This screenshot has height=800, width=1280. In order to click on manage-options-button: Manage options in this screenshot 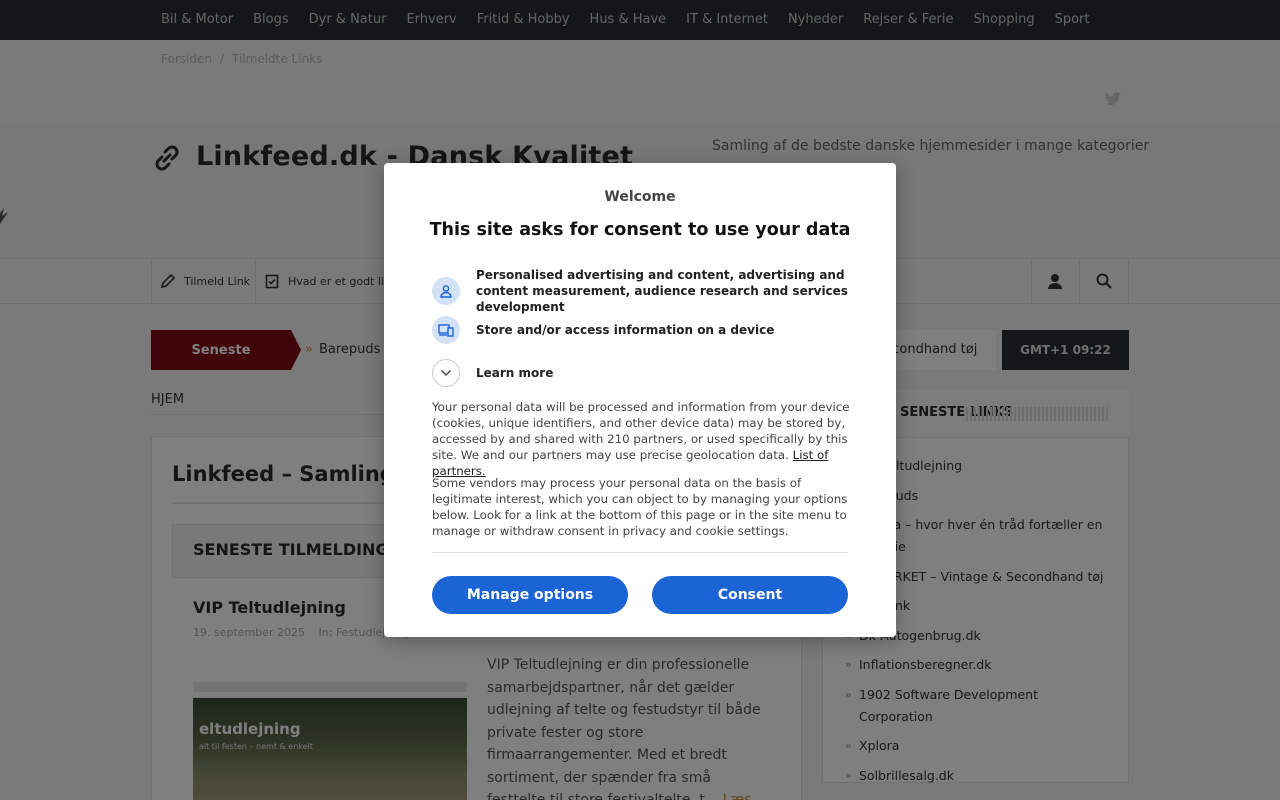, I will do `click(530, 595)`.